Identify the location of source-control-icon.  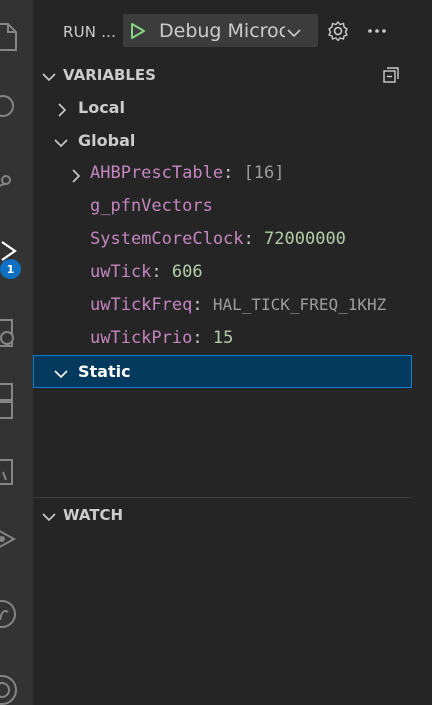
(10, 181).